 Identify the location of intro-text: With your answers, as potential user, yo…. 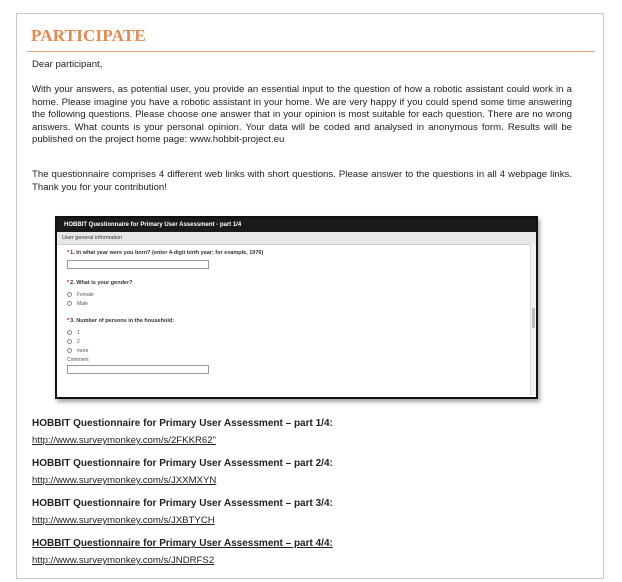
(302, 114).